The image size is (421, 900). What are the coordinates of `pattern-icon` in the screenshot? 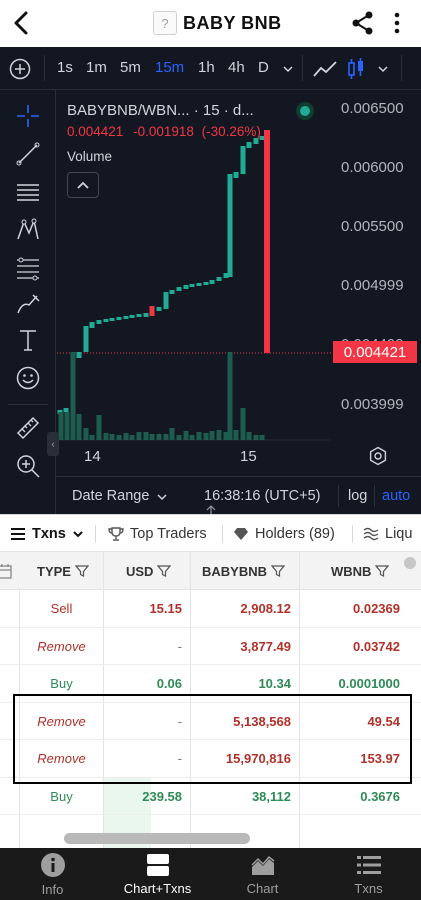 It's located at (28, 230).